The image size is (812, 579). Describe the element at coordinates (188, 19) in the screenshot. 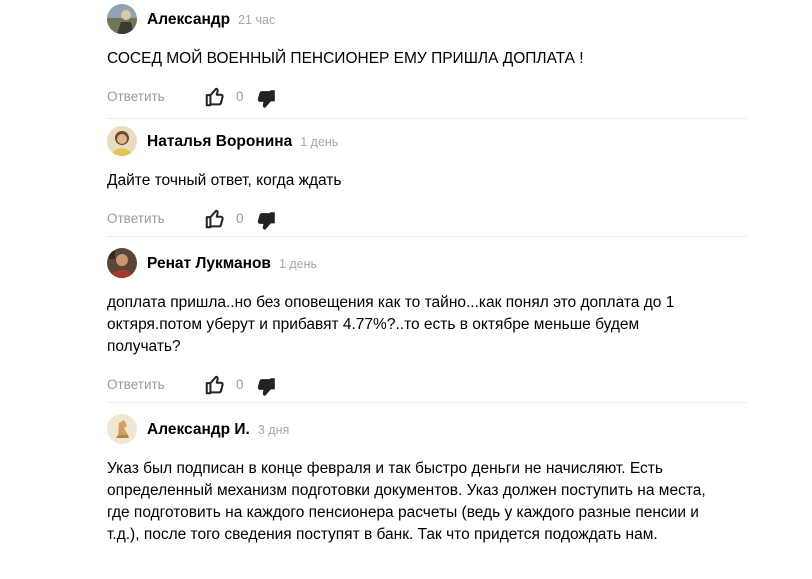

I see `author-name-text: Александр` at that location.